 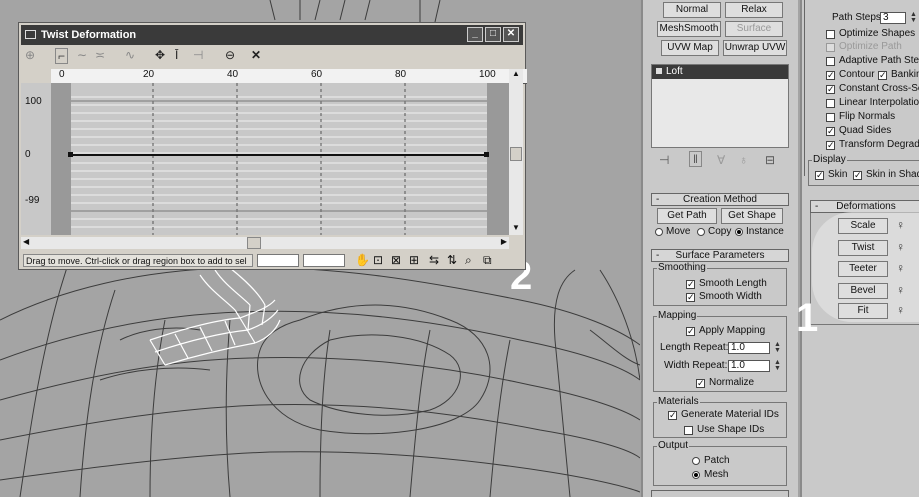 What do you see at coordinates (324, 260) in the screenshot?
I see `y-value-field` at bounding box center [324, 260].